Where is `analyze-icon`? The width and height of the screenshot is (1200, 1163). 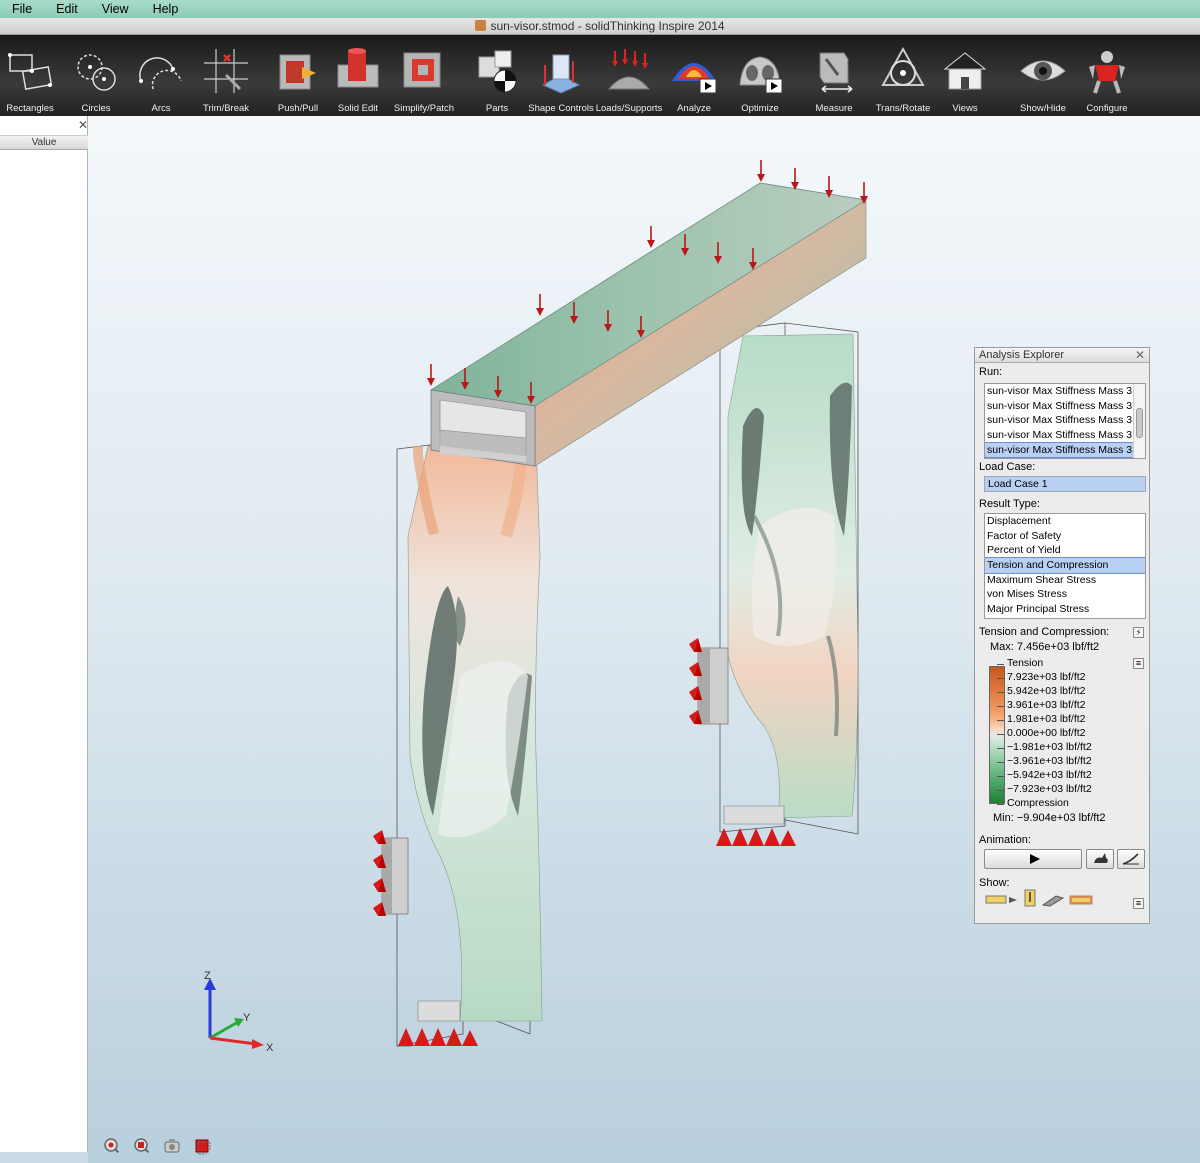 analyze-icon is located at coordinates (694, 78).